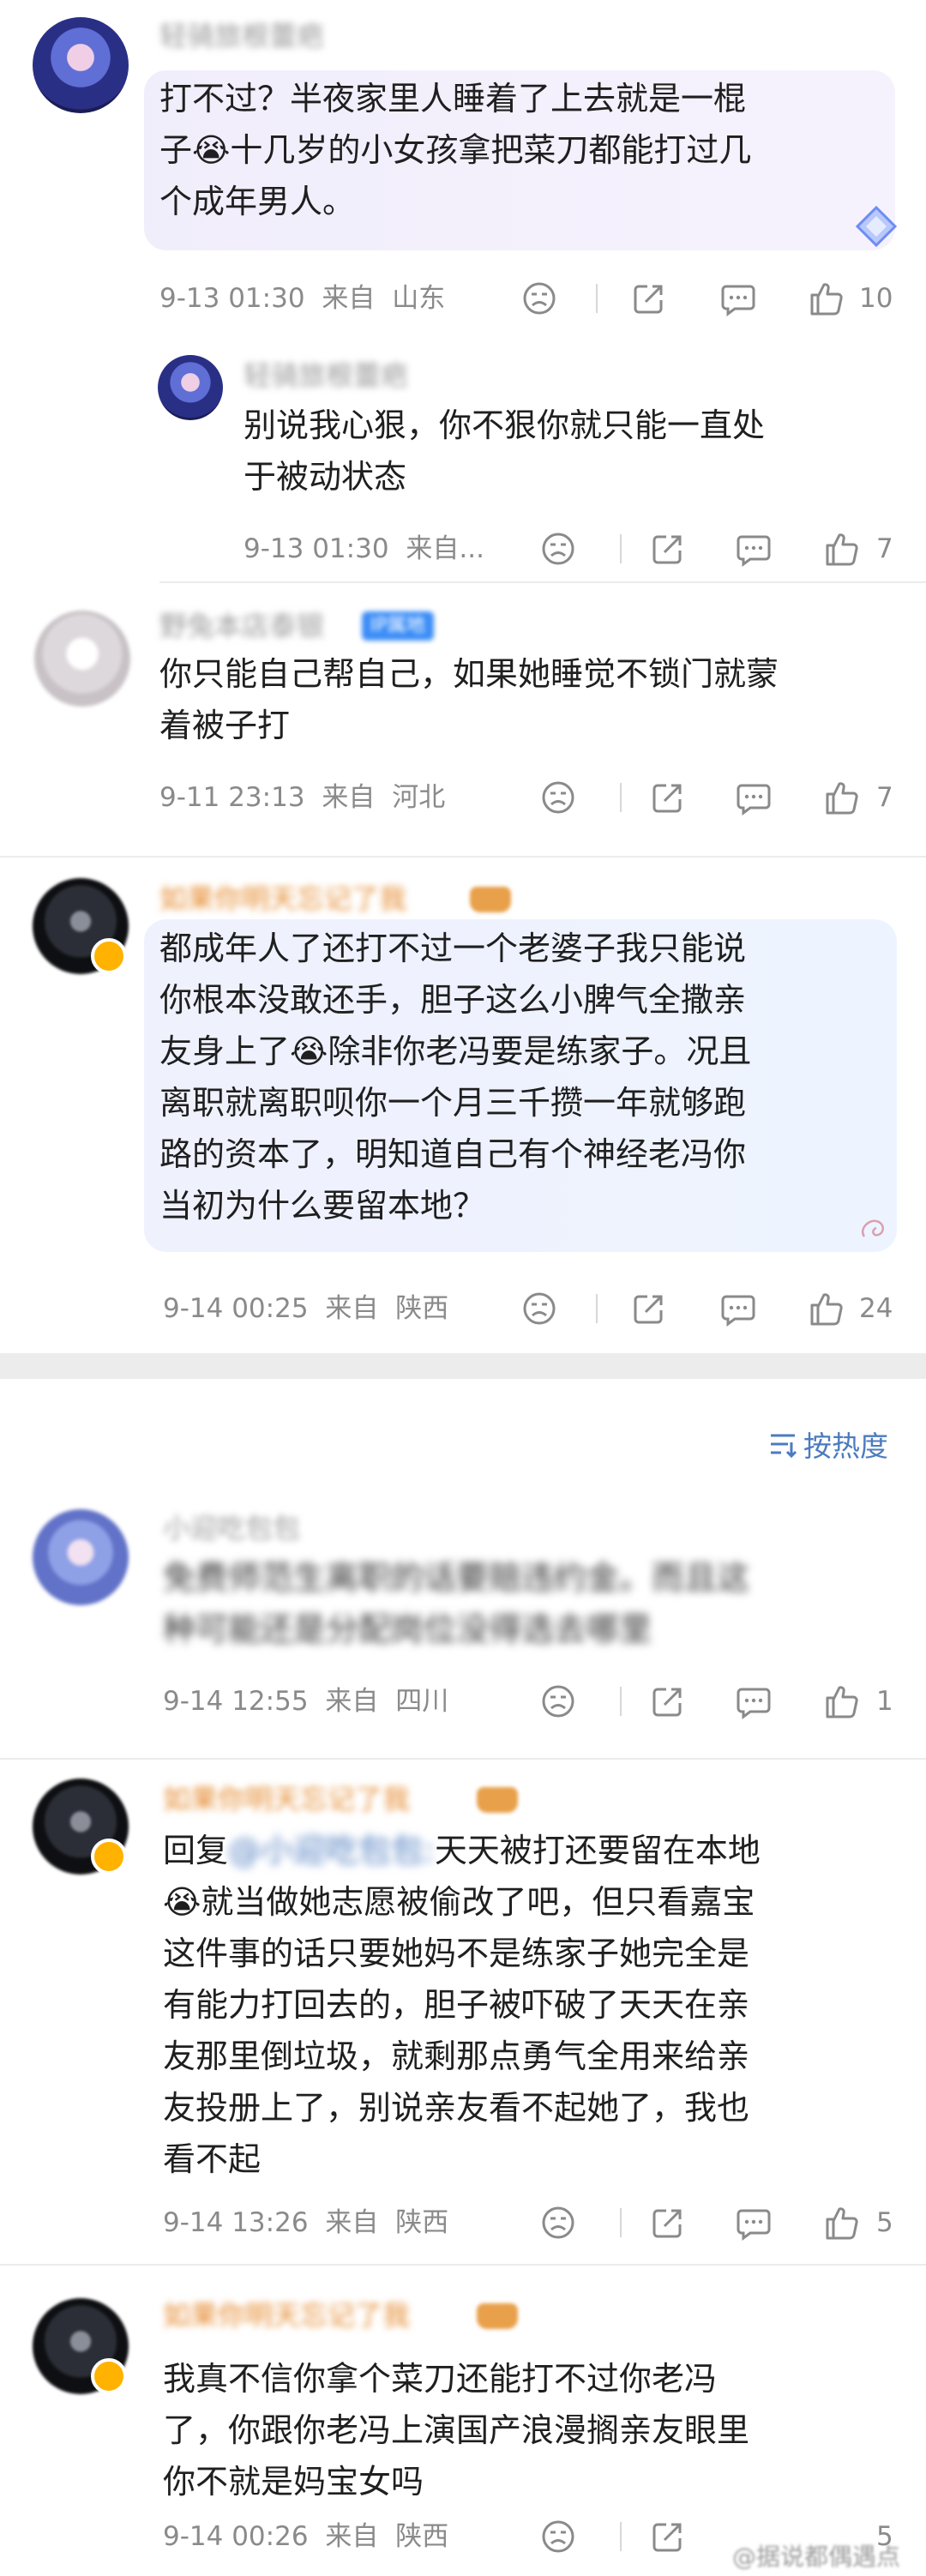  What do you see at coordinates (232, 797) in the screenshot?
I see `comment-date: 9-11 23:13` at bounding box center [232, 797].